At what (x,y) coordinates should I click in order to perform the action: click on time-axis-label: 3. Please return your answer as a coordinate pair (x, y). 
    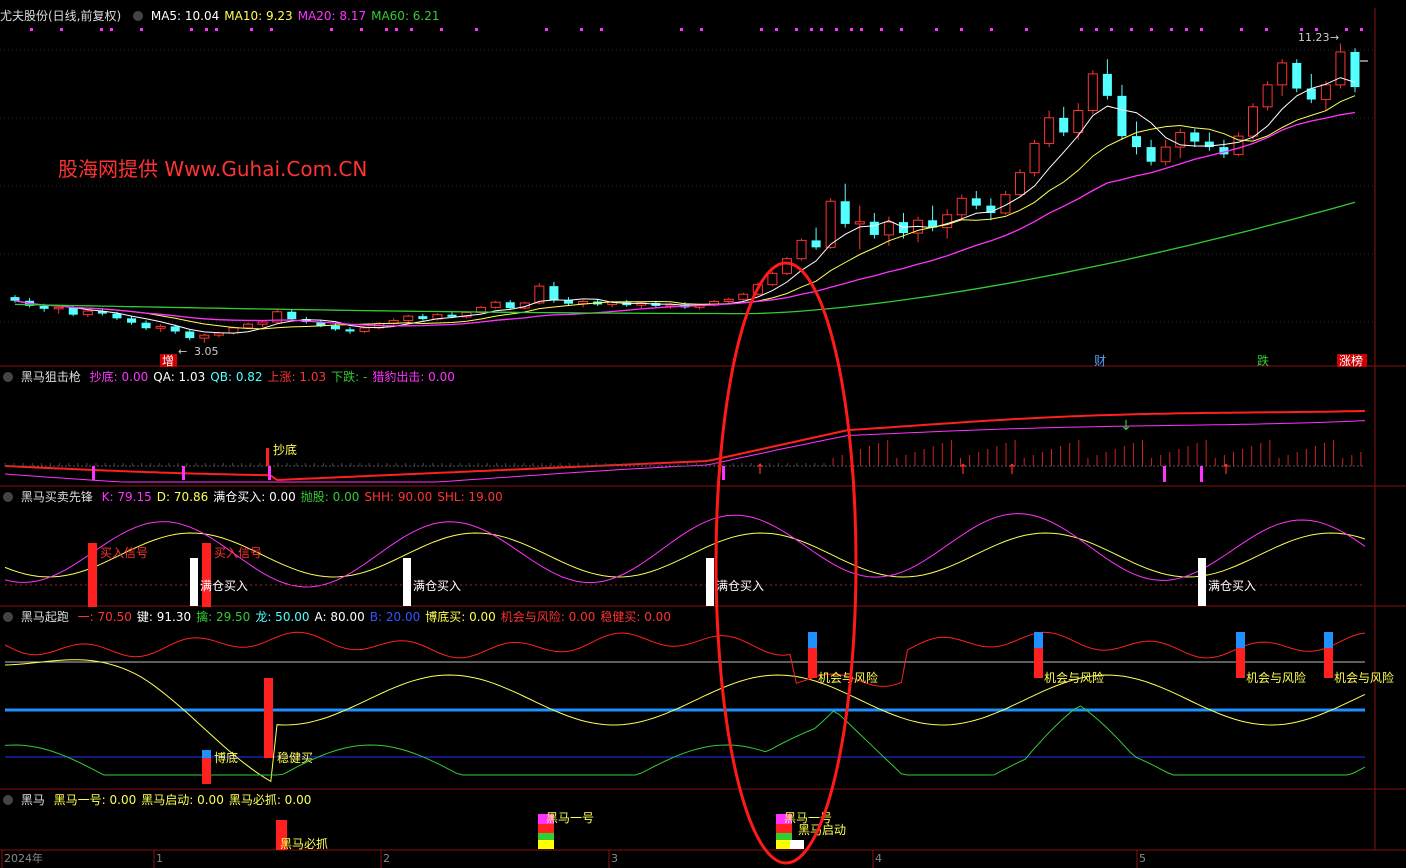
    Looking at the image, I should click on (614, 858).